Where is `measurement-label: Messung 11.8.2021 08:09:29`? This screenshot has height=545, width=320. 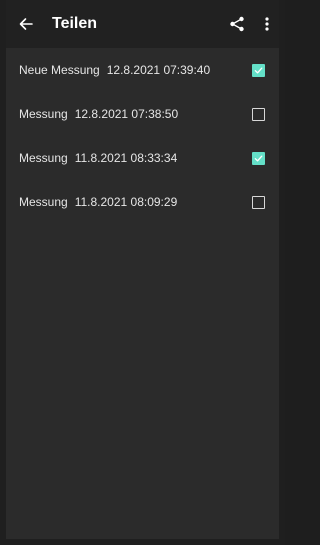
measurement-label: Messung 11.8.2021 08:09:29 is located at coordinates (135, 202).